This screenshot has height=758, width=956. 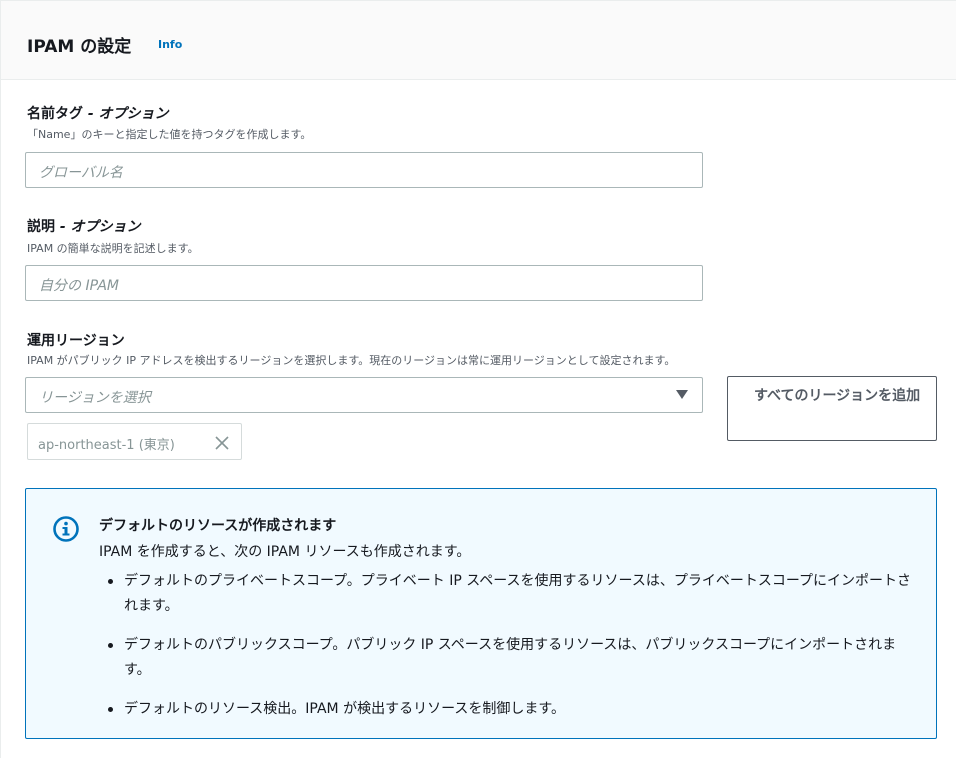 I want to click on description-help: IPAM の簡単な説明を記述します。, so click(x=113, y=248).